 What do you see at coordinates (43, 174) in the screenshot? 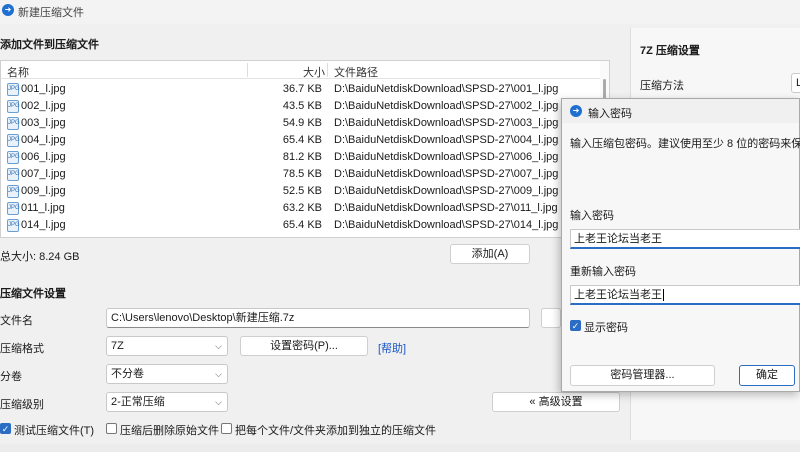
I see `file-name: 007_l.jpg` at bounding box center [43, 174].